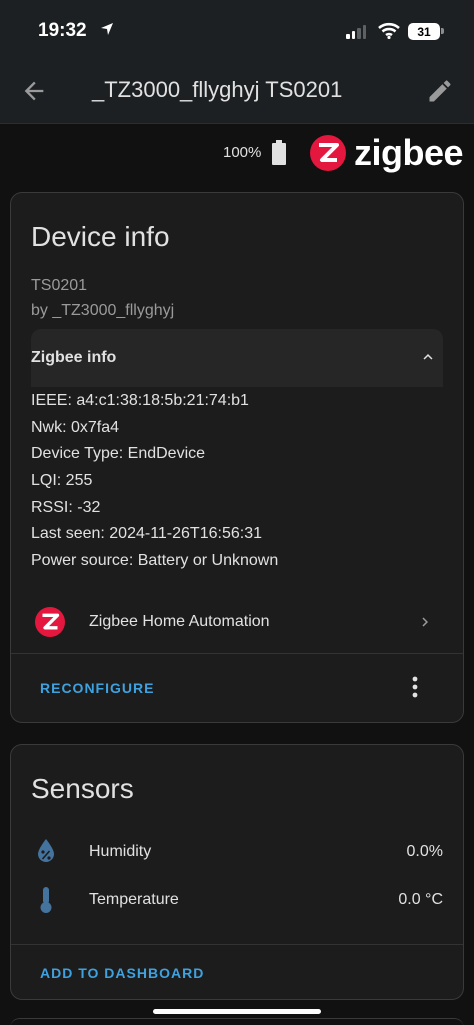  What do you see at coordinates (75, 427) in the screenshot?
I see `nwk-address: Nwk: 0x7fa4` at bounding box center [75, 427].